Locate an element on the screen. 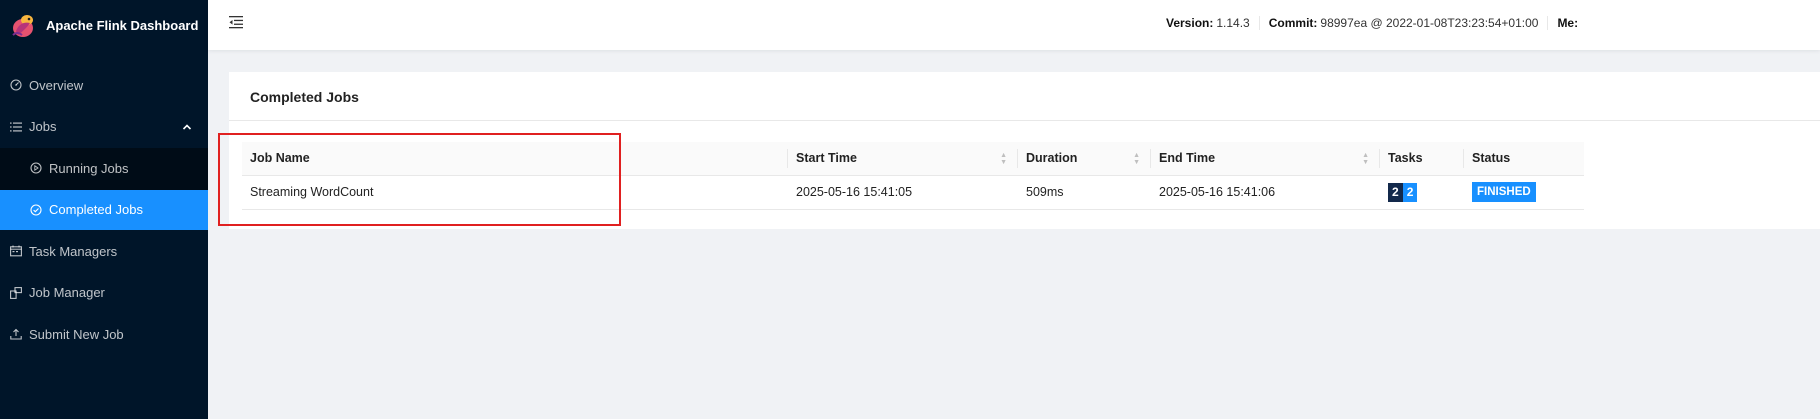 This screenshot has height=419, width=1820. task-badges: 2 2 is located at coordinates (1403, 192).